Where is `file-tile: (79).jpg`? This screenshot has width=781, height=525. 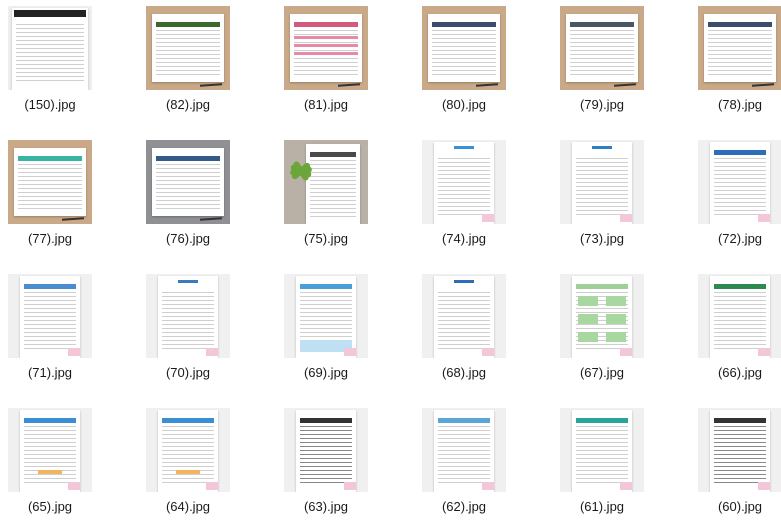
file-tile: (79).jpg is located at coordinates (624, 63).